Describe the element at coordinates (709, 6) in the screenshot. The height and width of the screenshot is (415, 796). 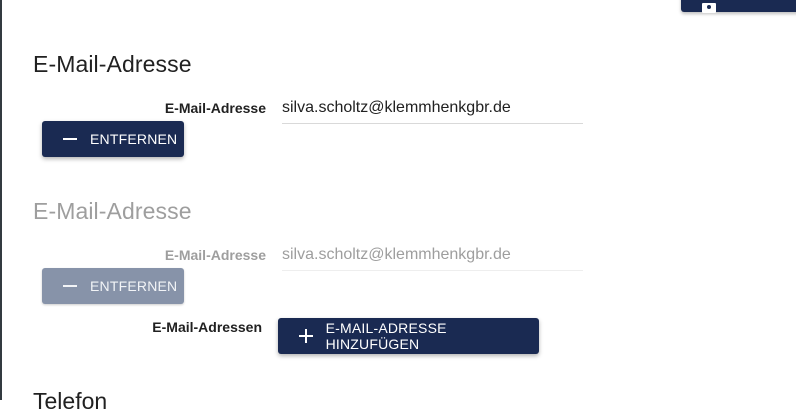
I see `save-icon` at that location.